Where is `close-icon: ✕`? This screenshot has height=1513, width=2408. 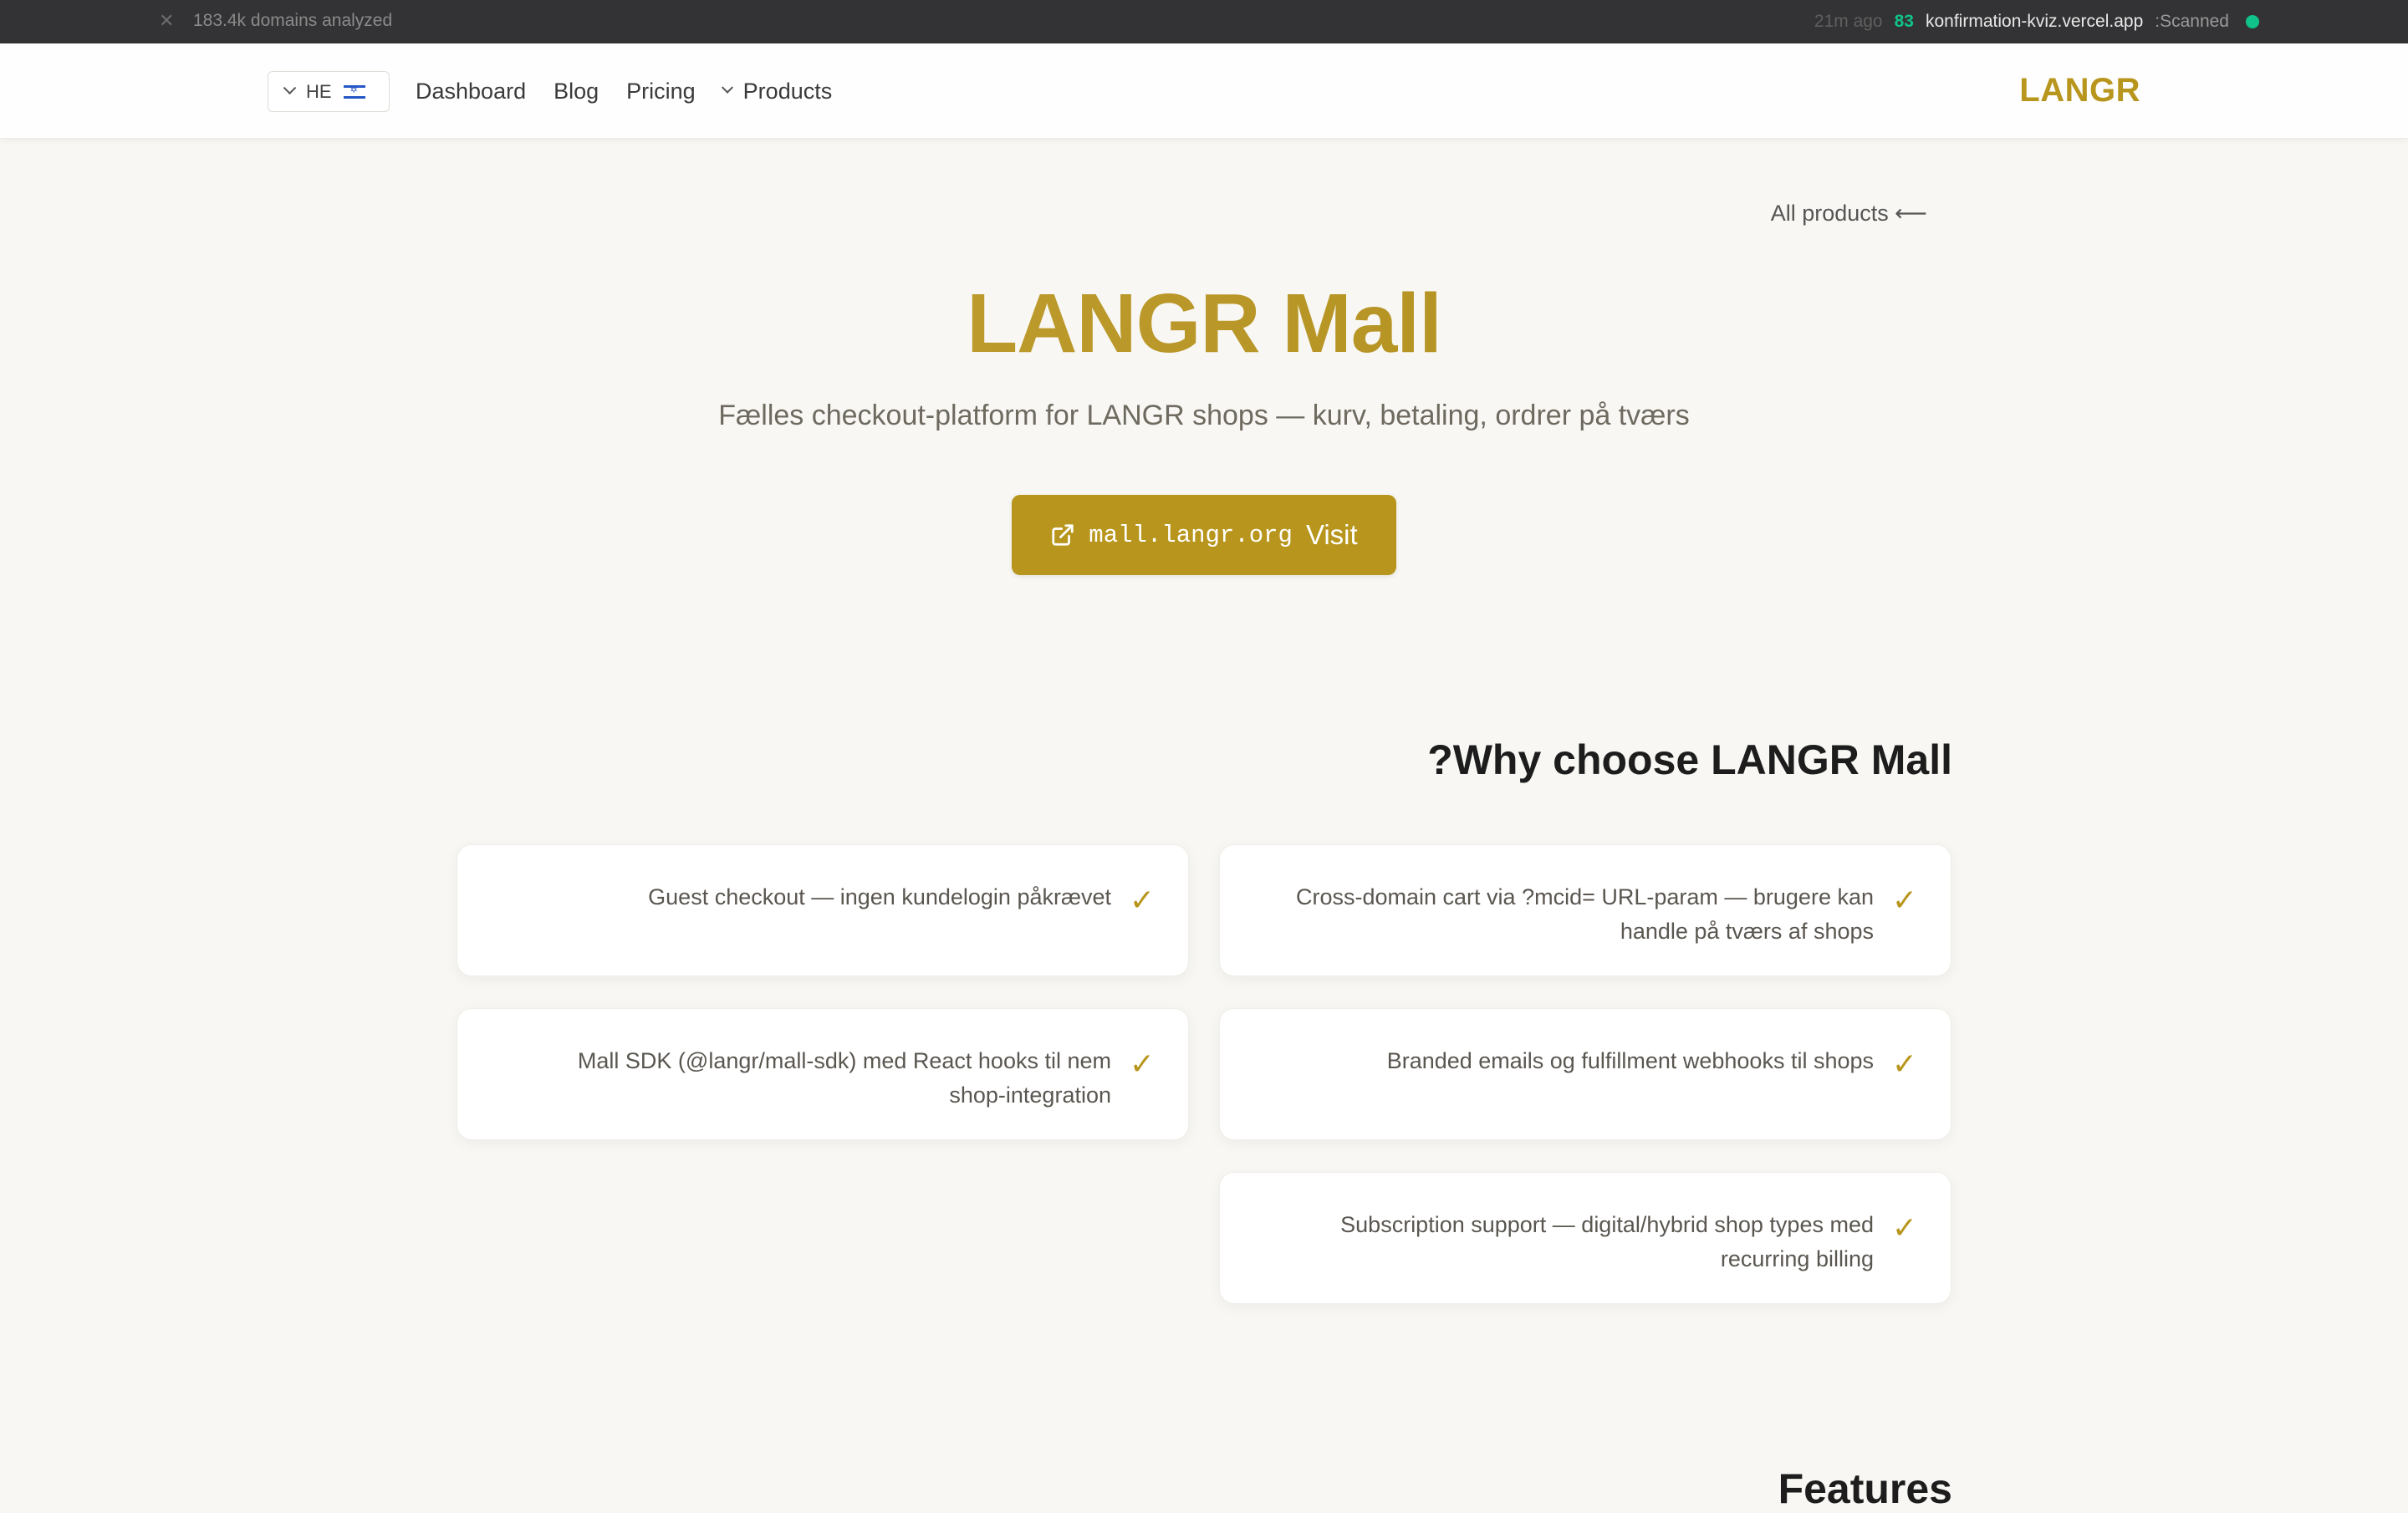 close-icon: ✕ is located at coordinates (166, 21).